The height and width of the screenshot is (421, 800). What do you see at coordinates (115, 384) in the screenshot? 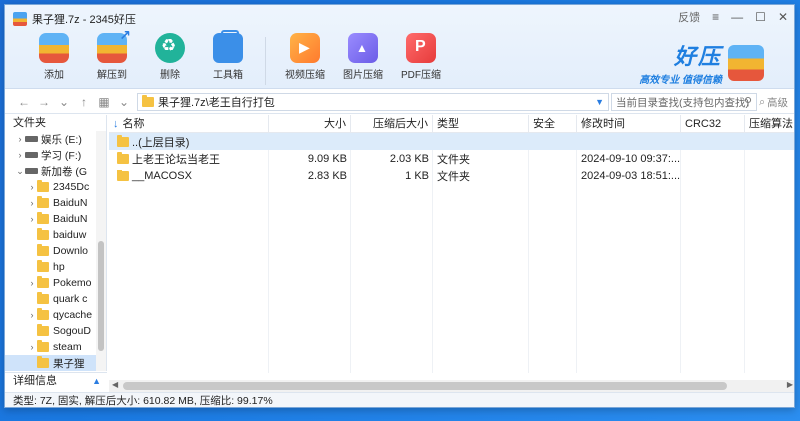
I see `scroll-left-icon: ◀` at bounding box center [115, 384].